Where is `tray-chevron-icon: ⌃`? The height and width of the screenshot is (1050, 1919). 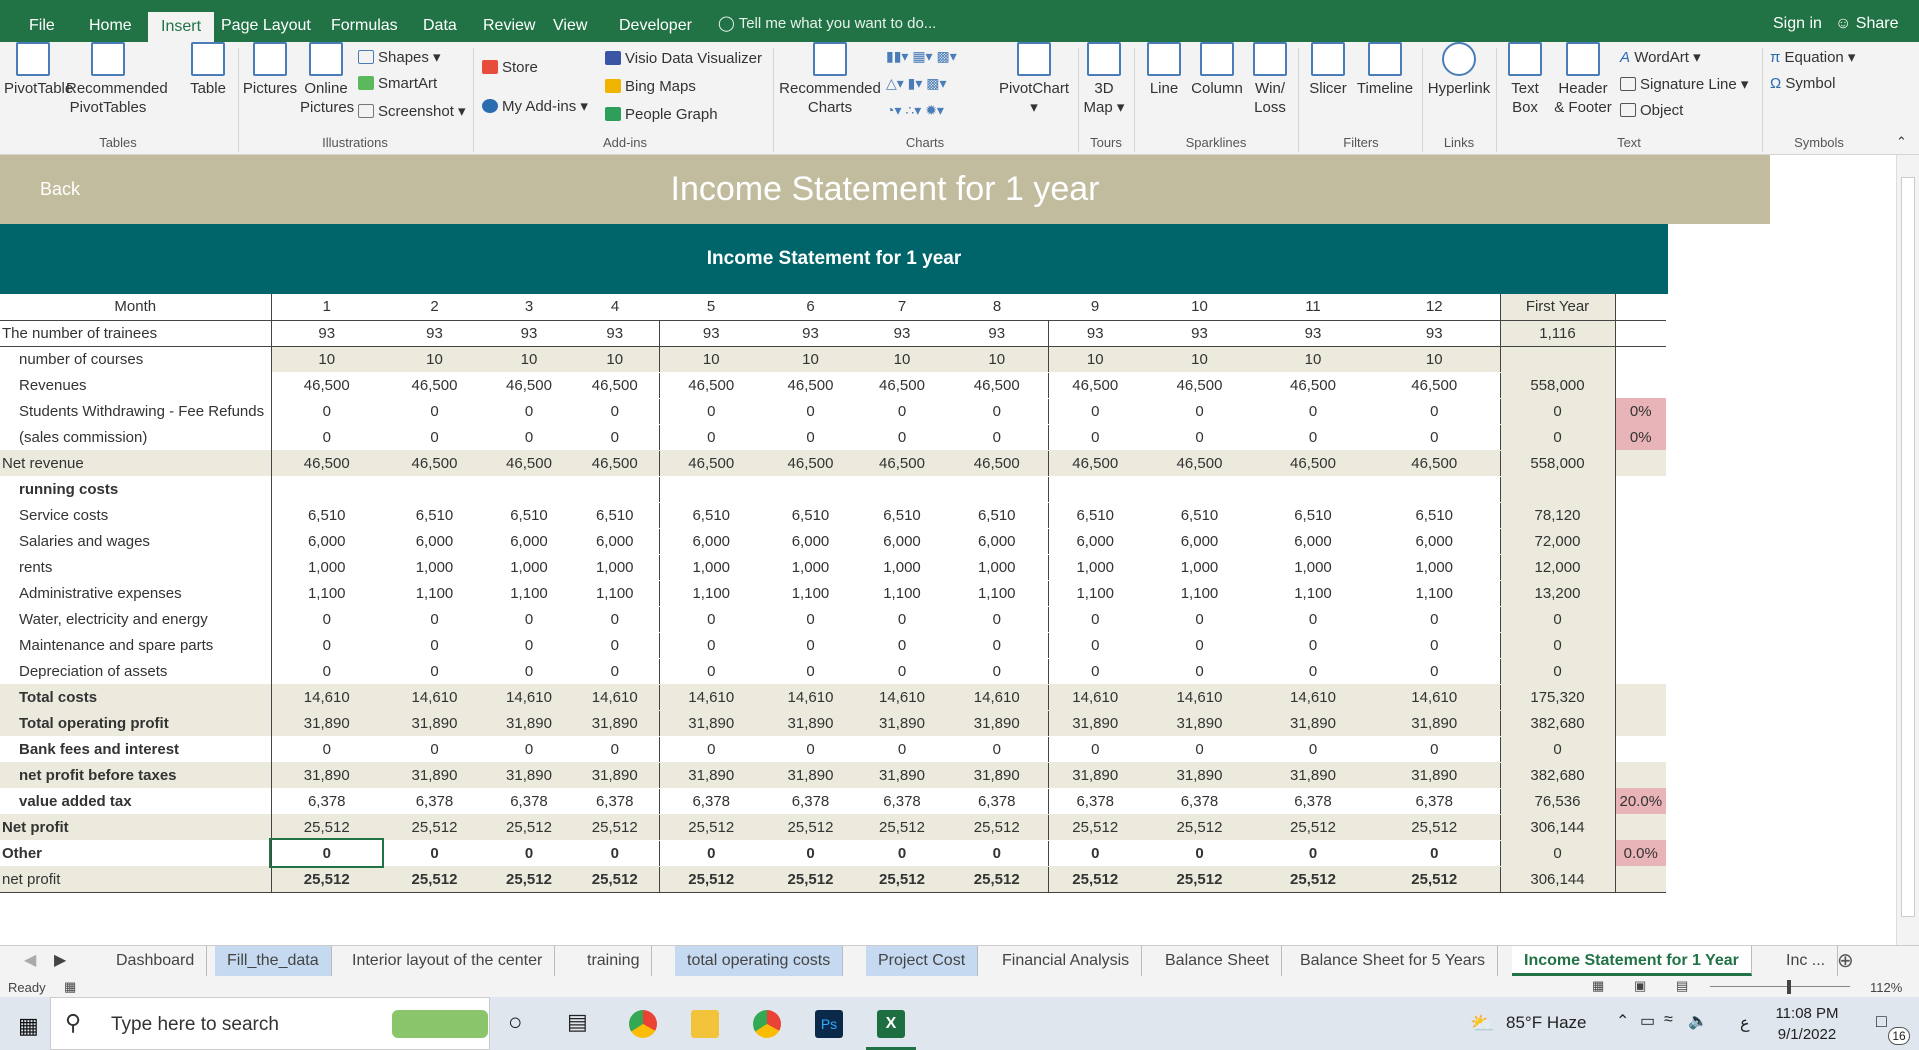 tray-chevron-icon: ⌃ is located at coordinates (1622, 1021).